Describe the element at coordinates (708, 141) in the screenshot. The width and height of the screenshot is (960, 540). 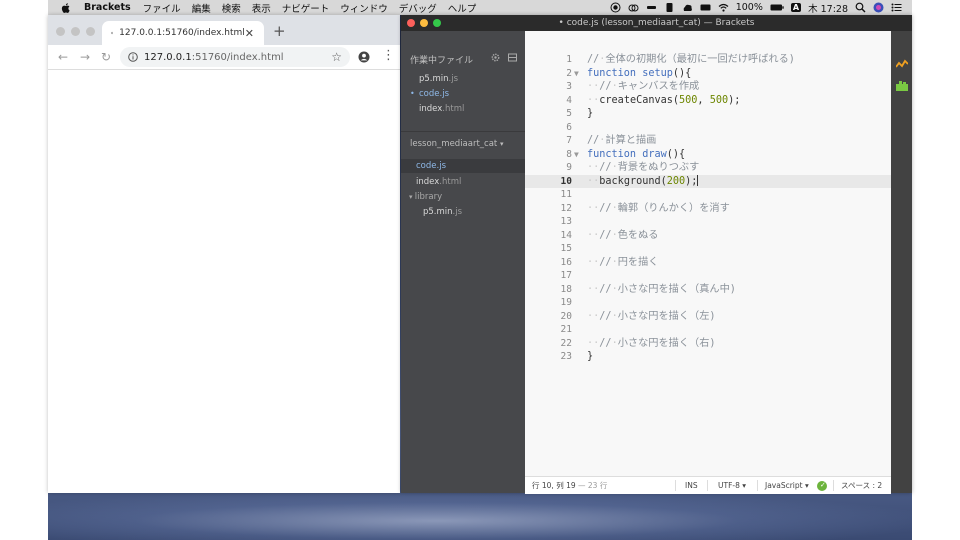
I see `code-line: 7 //·計算と描画` at that location.